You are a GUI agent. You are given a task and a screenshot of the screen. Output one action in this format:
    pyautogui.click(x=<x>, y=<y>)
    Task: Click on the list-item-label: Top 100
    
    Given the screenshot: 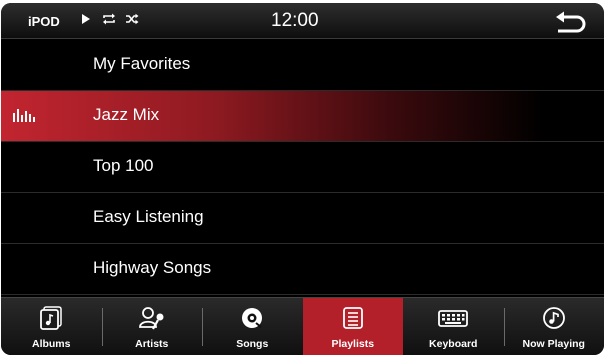 What is the action you would take?
    pyautogui.click(x=123, y=165)
    